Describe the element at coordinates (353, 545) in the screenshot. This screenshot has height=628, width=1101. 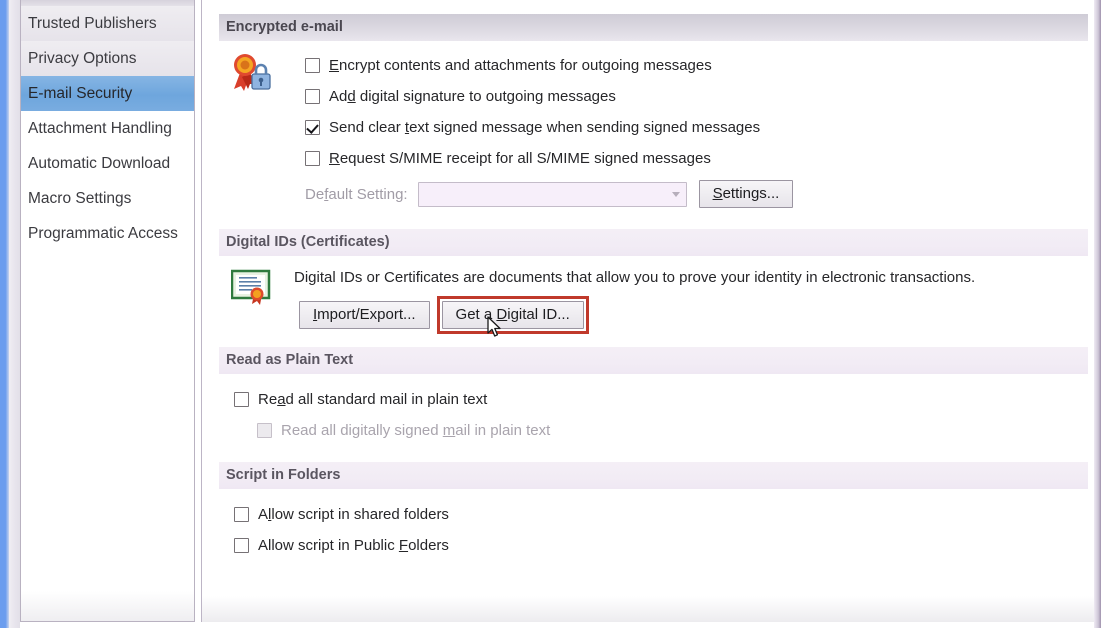
I see `checkbox-label-allow-script-public: Allow script in Public Folders` at that location.